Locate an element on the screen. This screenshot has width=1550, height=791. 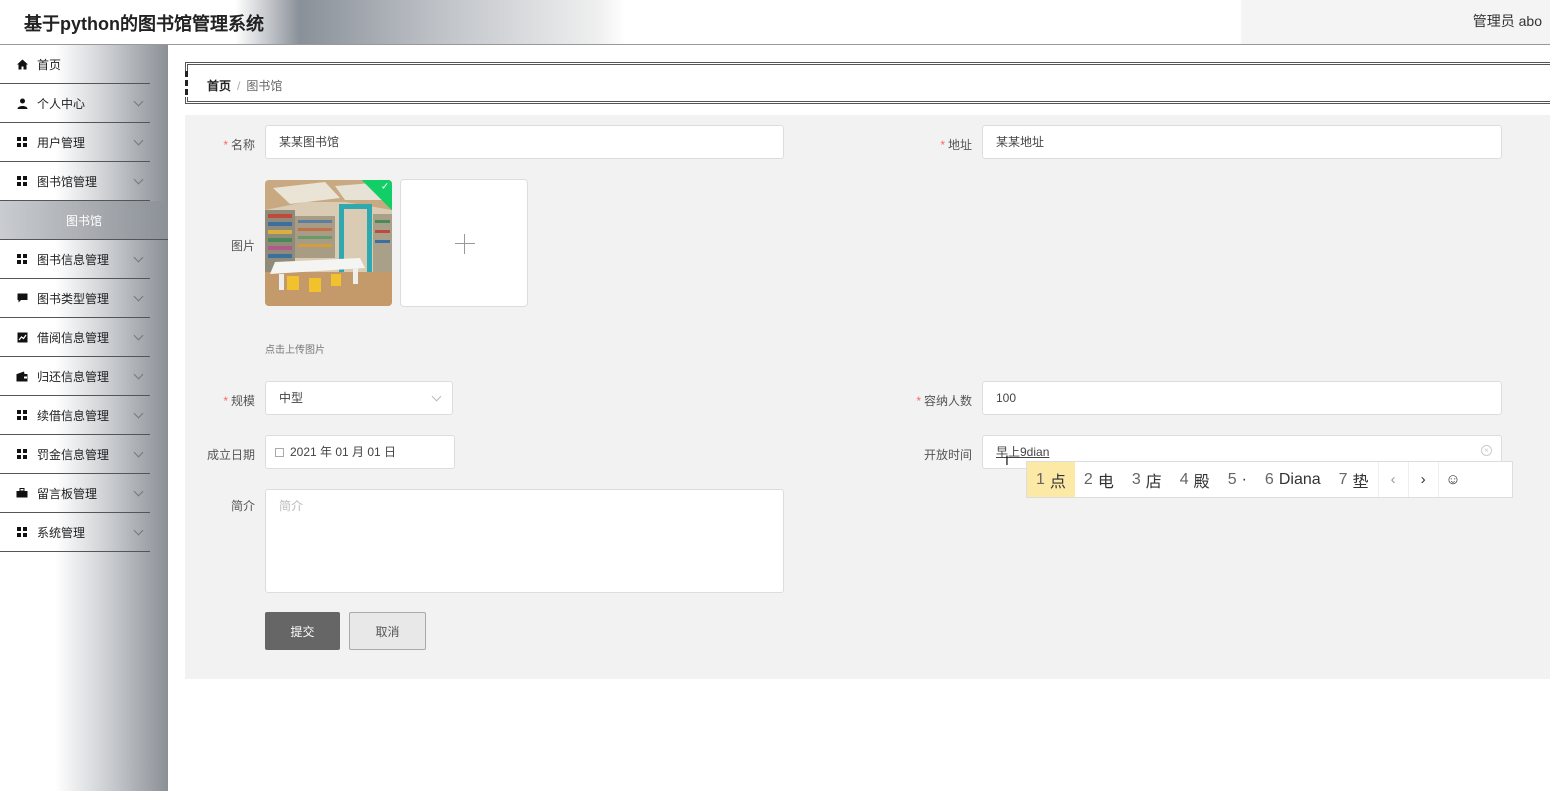
name-field: 某某图书馆 is located at coordinates (524, 142).